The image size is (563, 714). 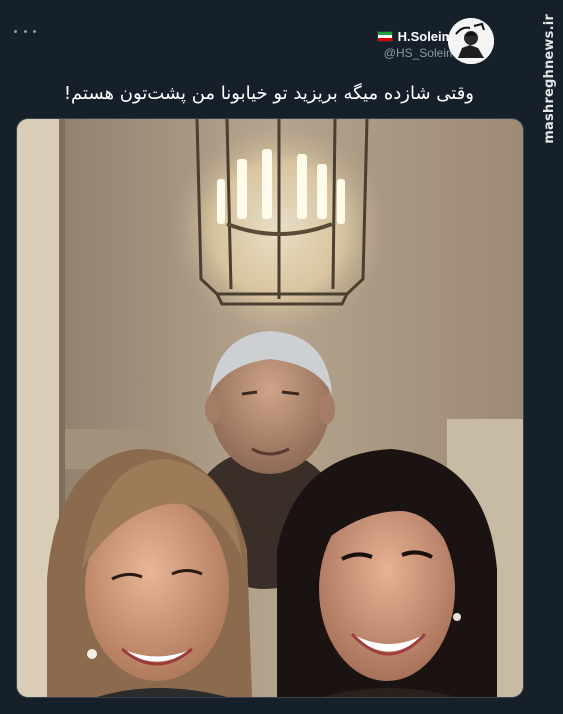 I want to click on watermark-text: mashreghnews.ir, so click(x=549, y=79).